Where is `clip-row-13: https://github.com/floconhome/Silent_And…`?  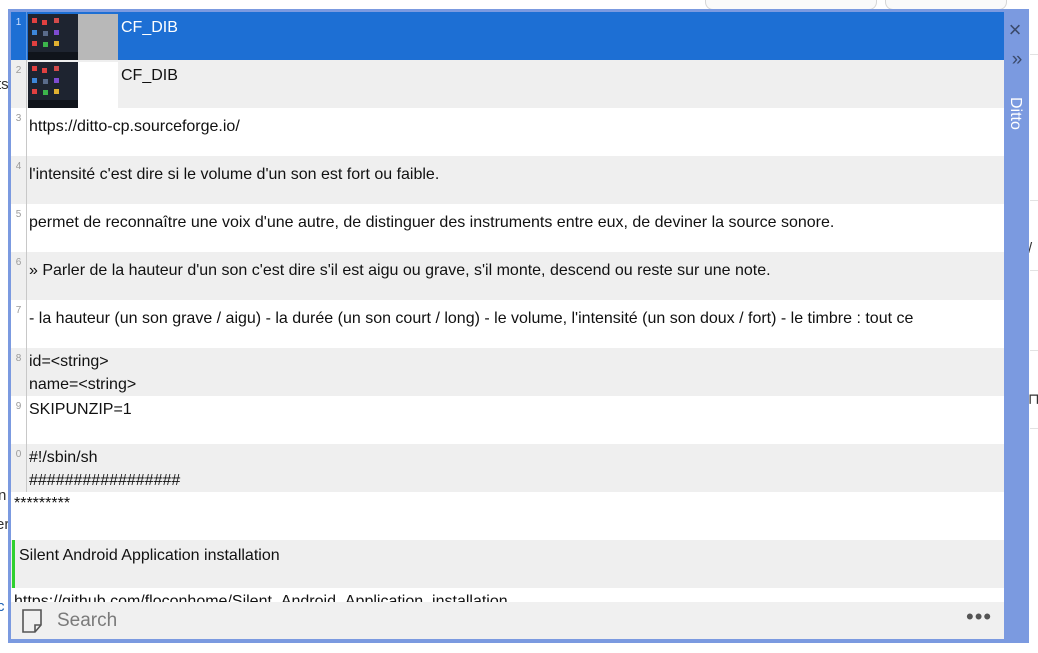 clip-row-13: https://github.com/floconhome/Silent_And… is located at coordinates (507, 595).